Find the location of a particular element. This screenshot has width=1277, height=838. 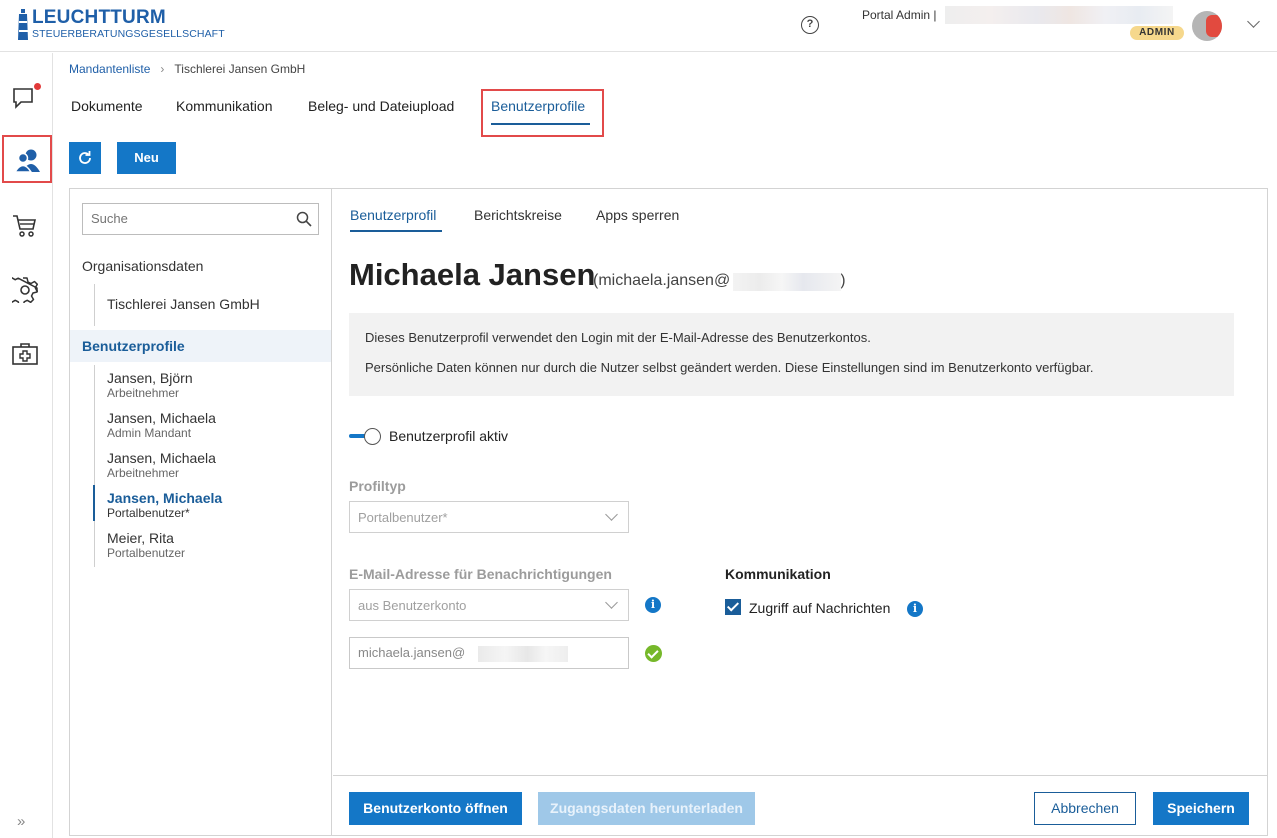

tab-benutzerprofil: Benutzerprofil is located at coordinates (393, 215).